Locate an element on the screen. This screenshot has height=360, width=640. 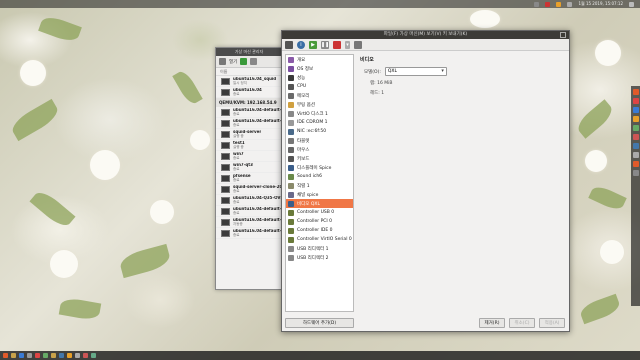
close-icon is located at coordinates (563, 35).